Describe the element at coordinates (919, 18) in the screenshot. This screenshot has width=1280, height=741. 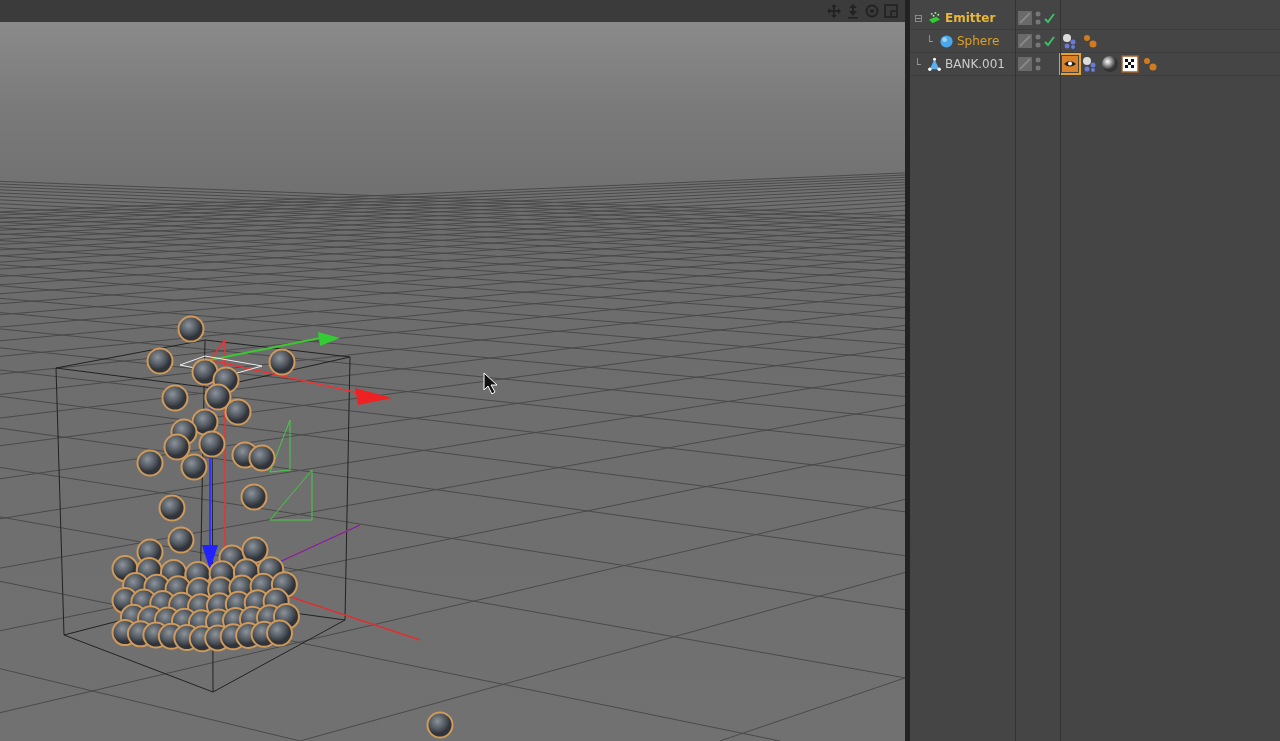
I see `tree-connector: ⊟` at that location.